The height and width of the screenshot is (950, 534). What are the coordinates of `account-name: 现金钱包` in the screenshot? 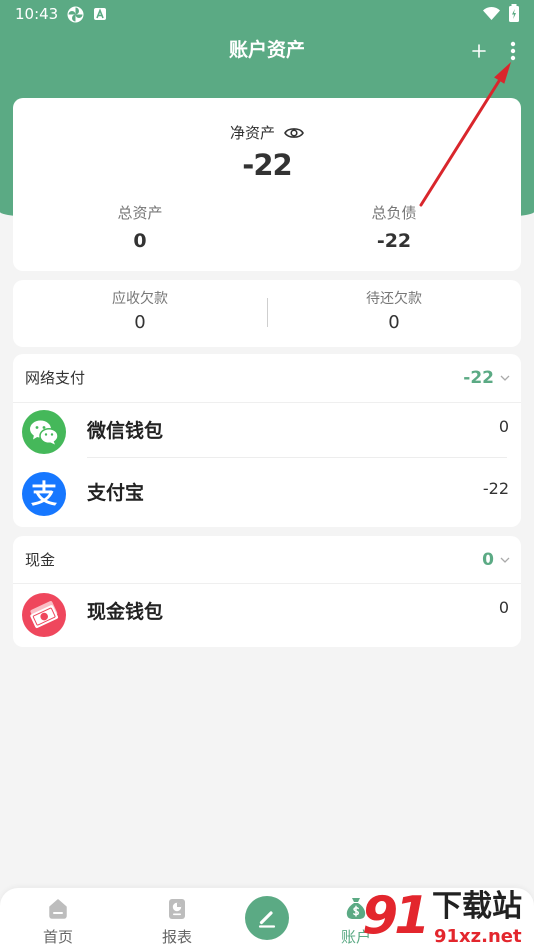 It's located at (125, 612).